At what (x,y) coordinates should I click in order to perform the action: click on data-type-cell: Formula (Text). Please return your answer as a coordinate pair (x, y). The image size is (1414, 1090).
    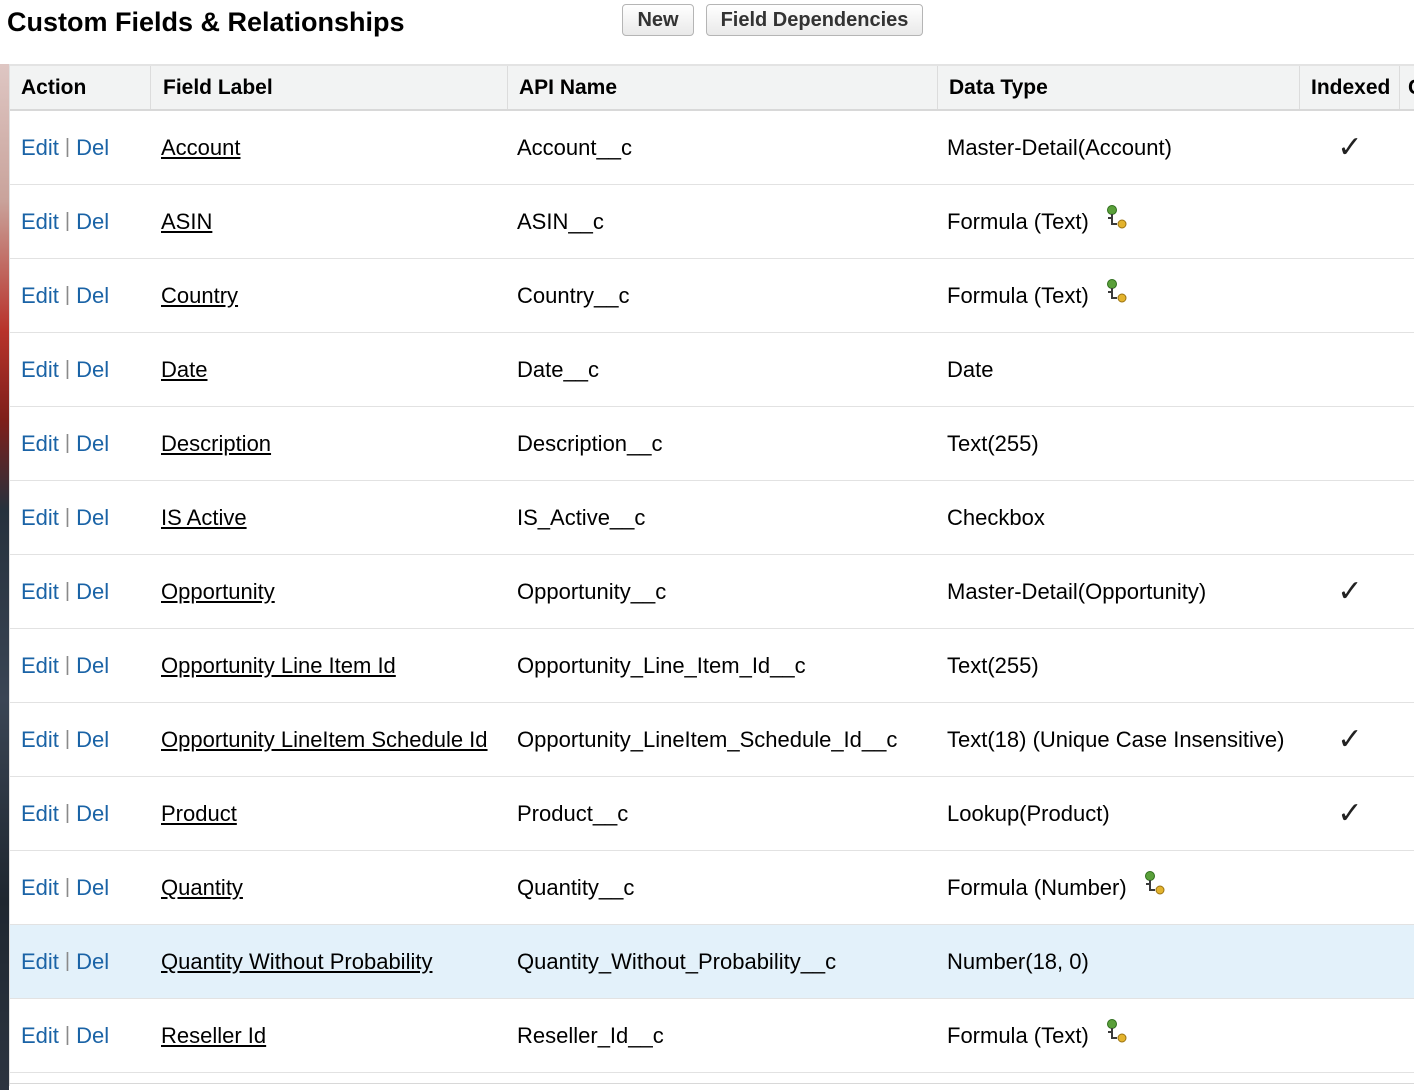
    Looking at the image, I should click on (1124, 221).